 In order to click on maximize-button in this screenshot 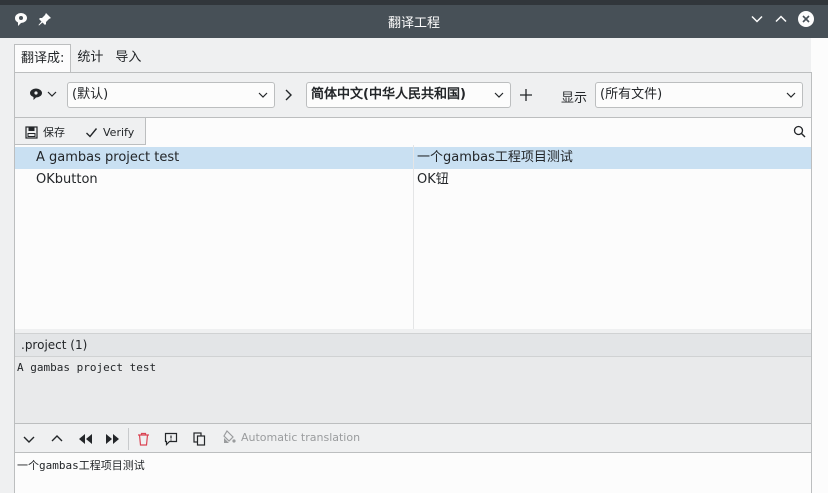, I will do `click(781, 19)`.